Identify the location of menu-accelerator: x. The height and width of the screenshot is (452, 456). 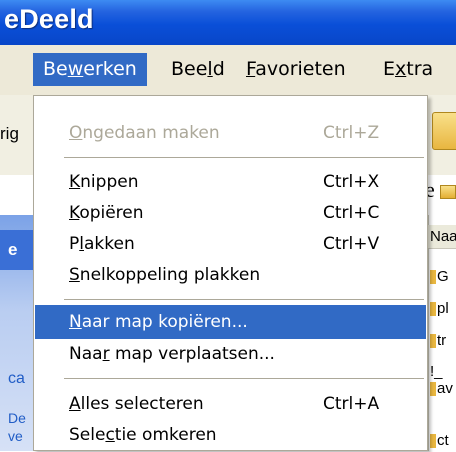
(401, 69).